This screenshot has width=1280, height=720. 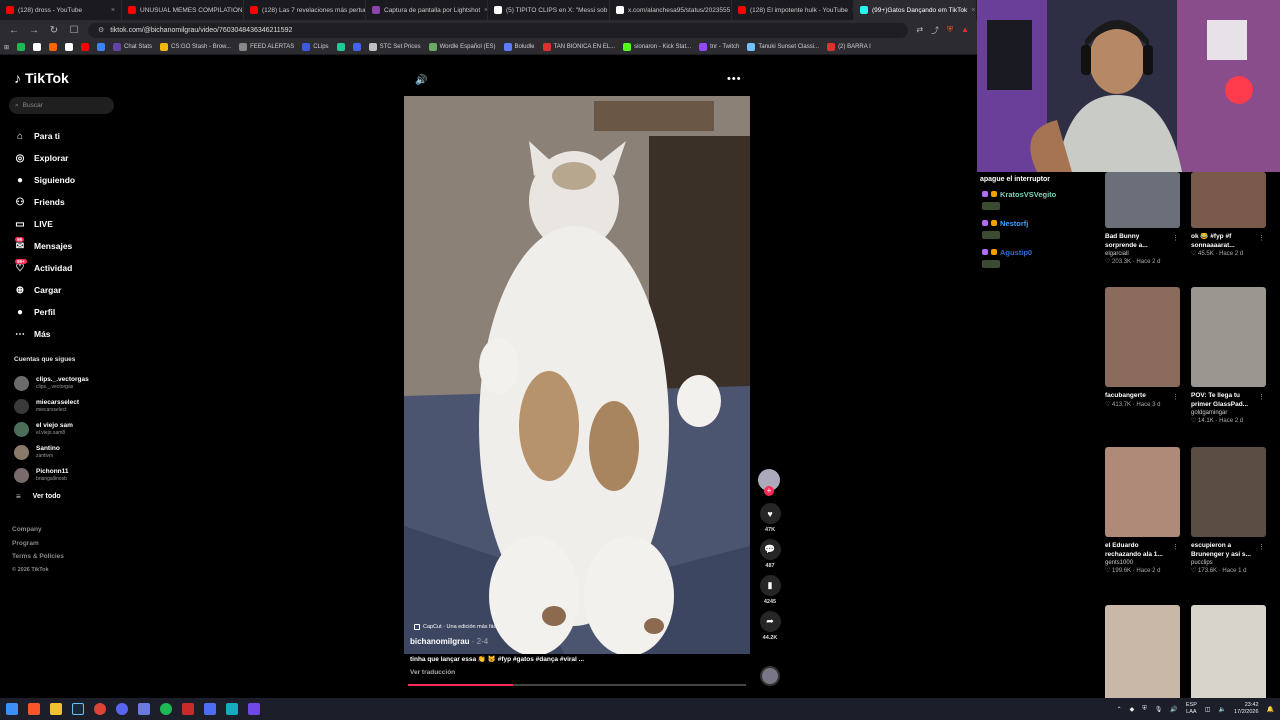 What do you see at coordinates (915, 10) in the screenshot?
I see `browser-tab: (99+)Gatos Dançando em TikTok ×` at bounding box center [915, 10].